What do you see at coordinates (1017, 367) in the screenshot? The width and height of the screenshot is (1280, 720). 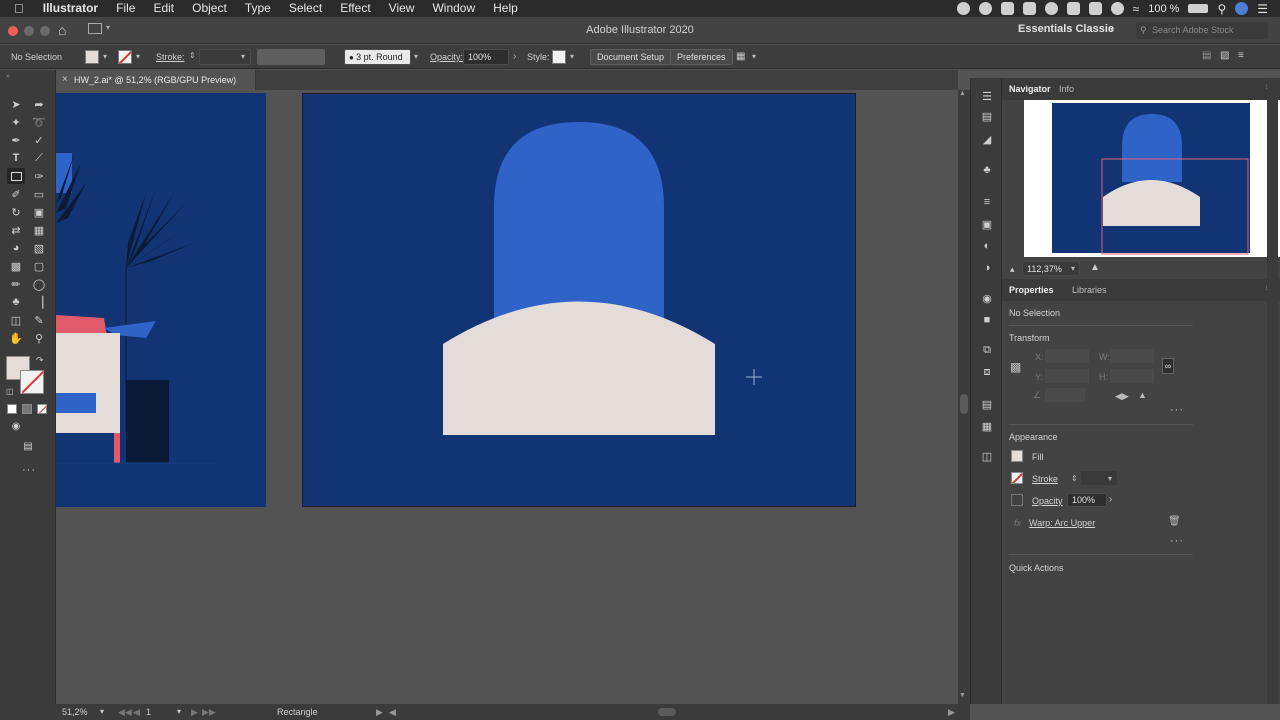 I see `reference-point-icon: ▩` at bounding box center [1017, 367].